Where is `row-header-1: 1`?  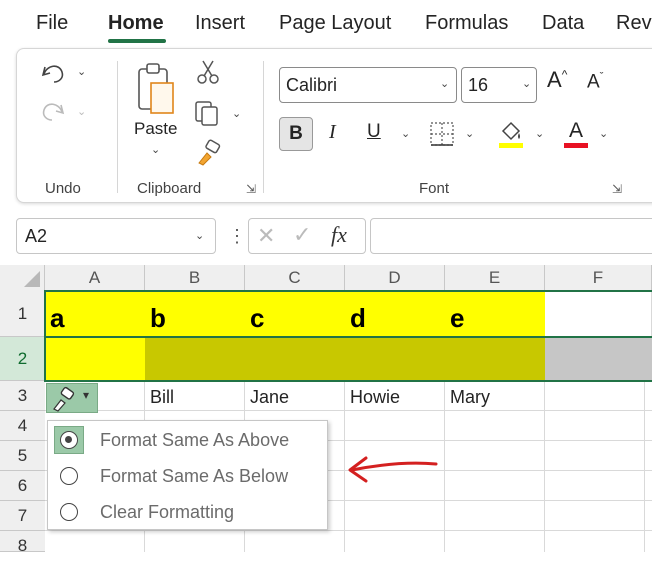
row-header-1: 1 is located at coordinates (22, 314).